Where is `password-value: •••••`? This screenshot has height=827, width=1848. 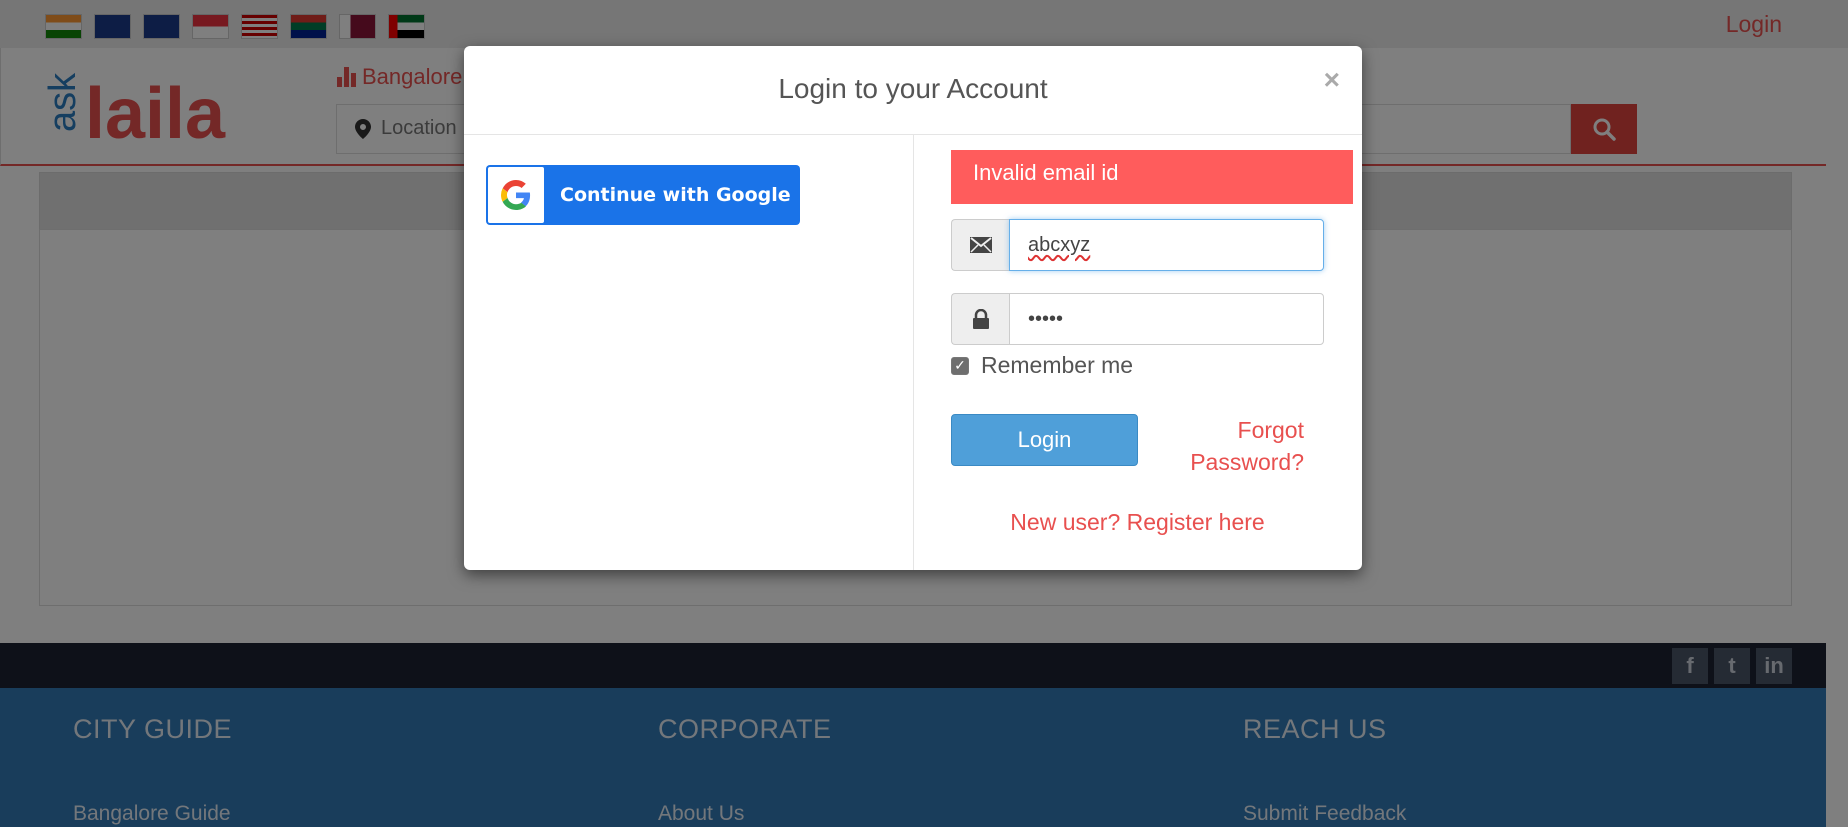
password-value: ••••• is located at coordinates (1046, 318).